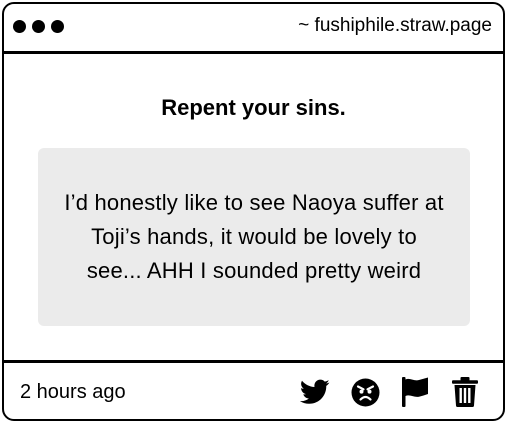 Image resolution: width=507 pixels, height=421 pixels. I want to click on report-button, so click(415, 392).